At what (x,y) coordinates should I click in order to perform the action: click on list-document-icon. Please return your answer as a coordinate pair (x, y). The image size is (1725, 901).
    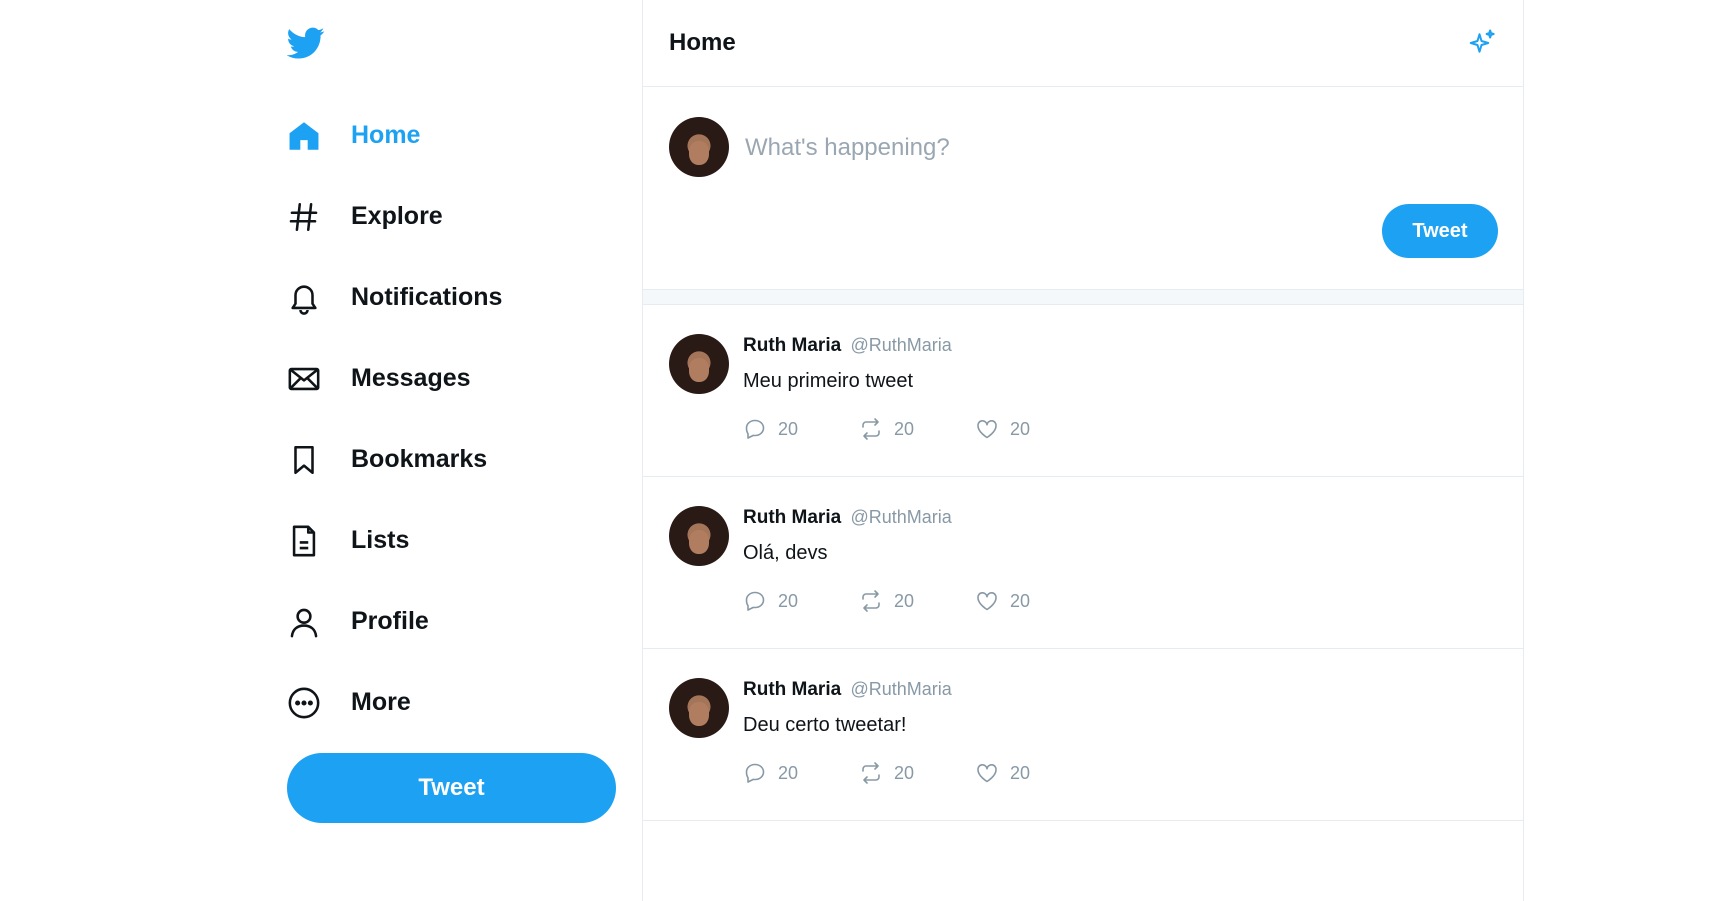
    Looking at the image, I should click on (304, 541).